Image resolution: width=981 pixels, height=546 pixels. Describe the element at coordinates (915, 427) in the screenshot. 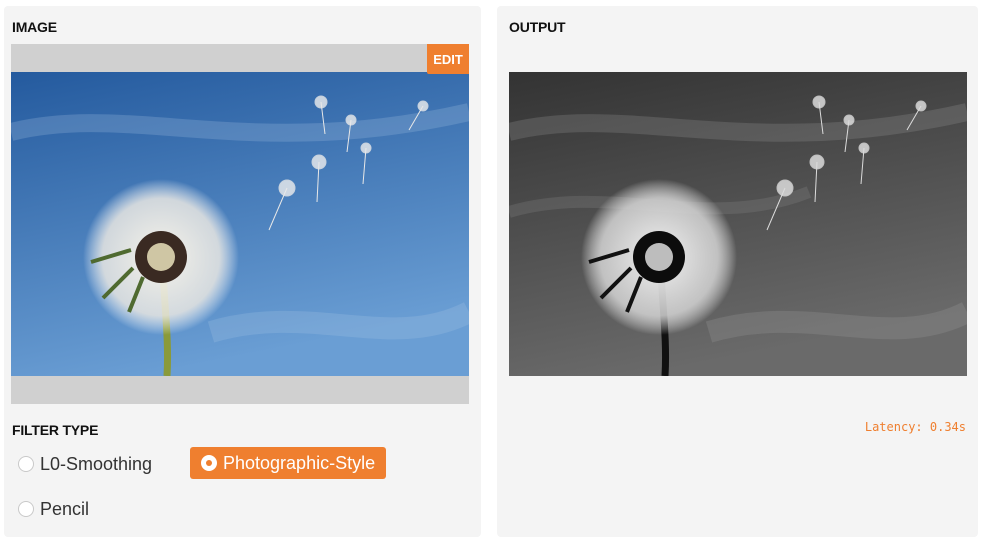

I see `latency-readout: Latency: 0.34s` at that location.